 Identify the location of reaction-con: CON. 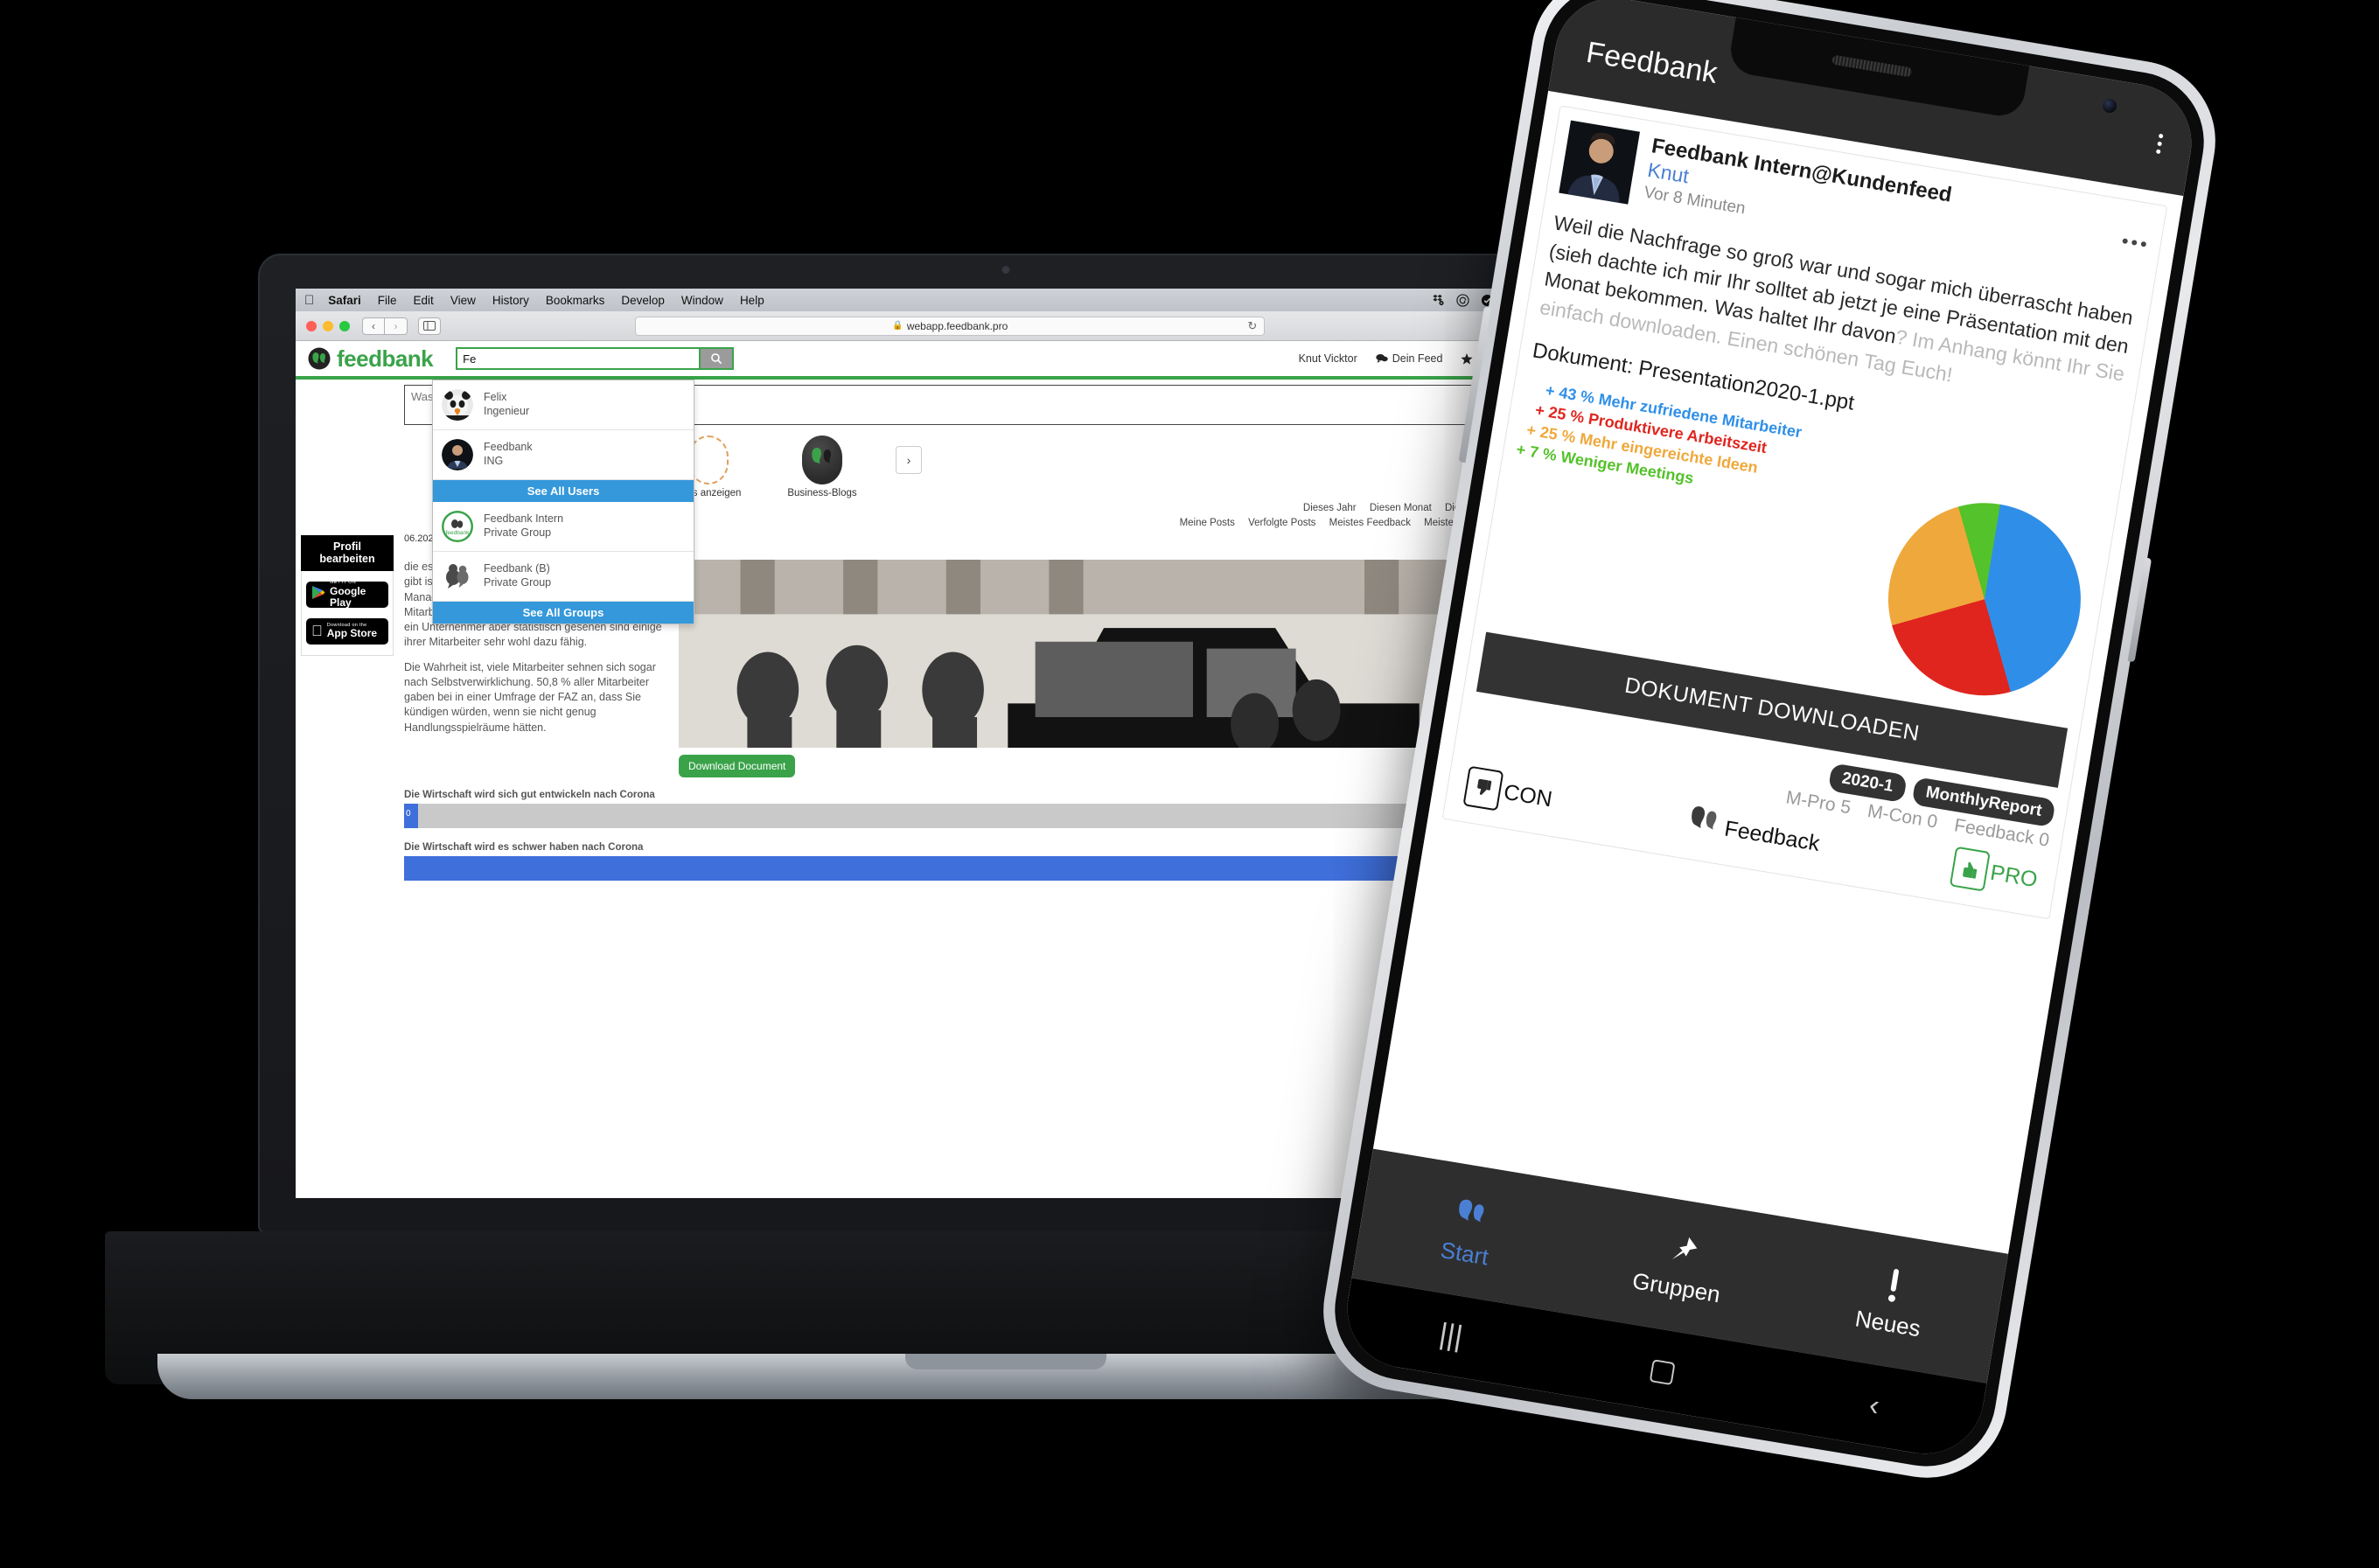
(1508, 792).